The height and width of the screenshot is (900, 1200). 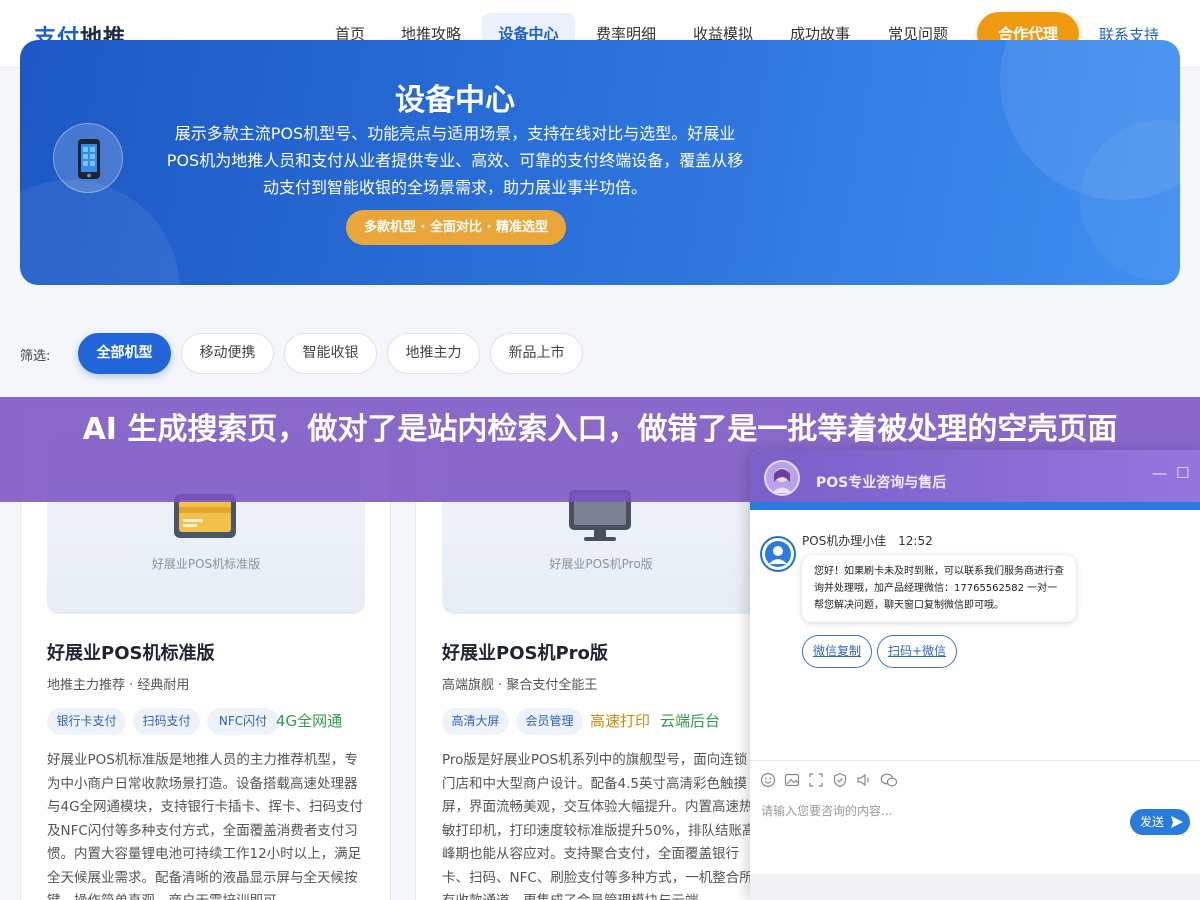 I want to click on evaluate-icon, so click(x=840, y=780).